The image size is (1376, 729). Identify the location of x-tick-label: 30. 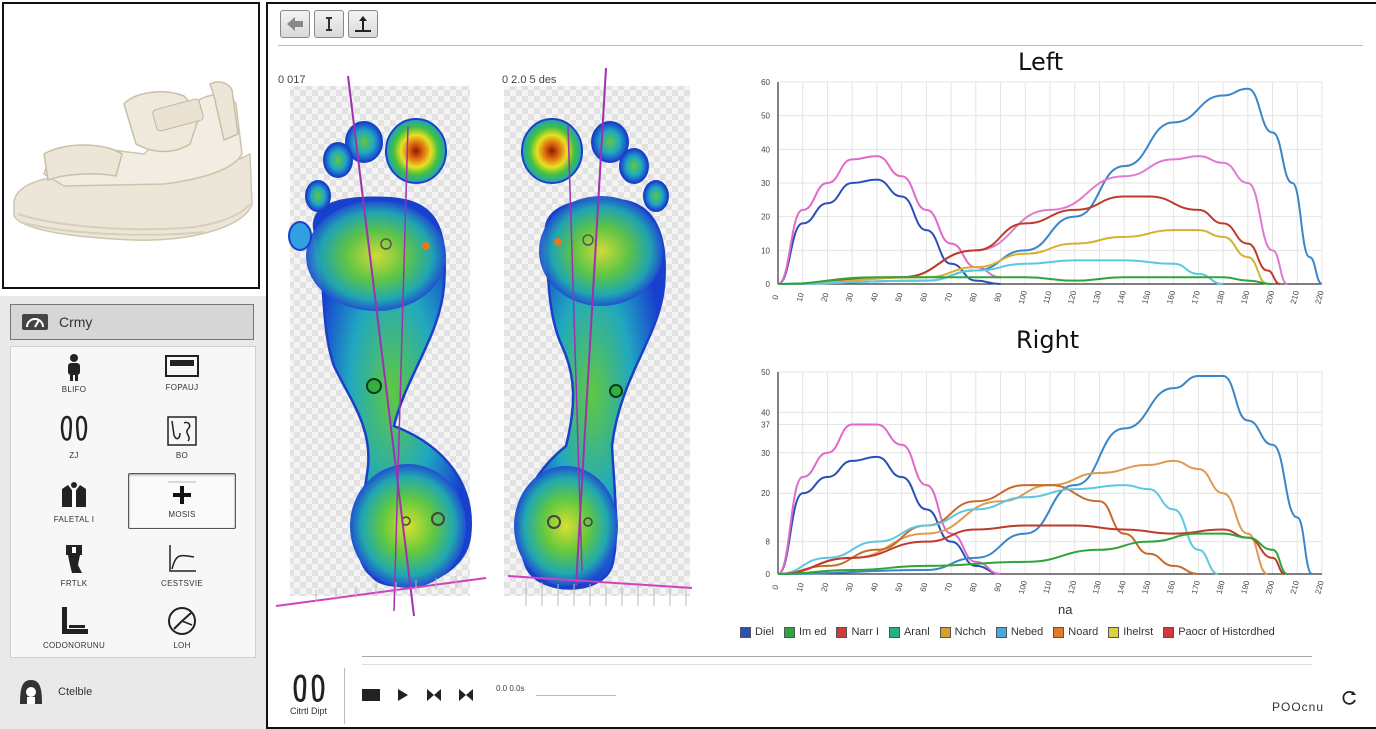
(849, 586).